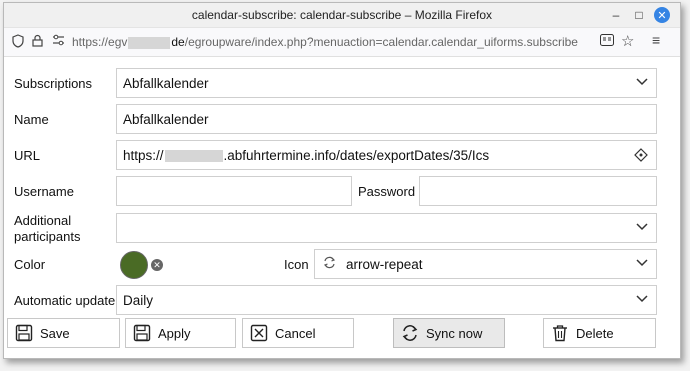 This screenshot has width=690, height=371. What do you see at coordinates (296, 264) in the screenshot?
I see `icon-label: Icon` at bounding box center [296, 264].